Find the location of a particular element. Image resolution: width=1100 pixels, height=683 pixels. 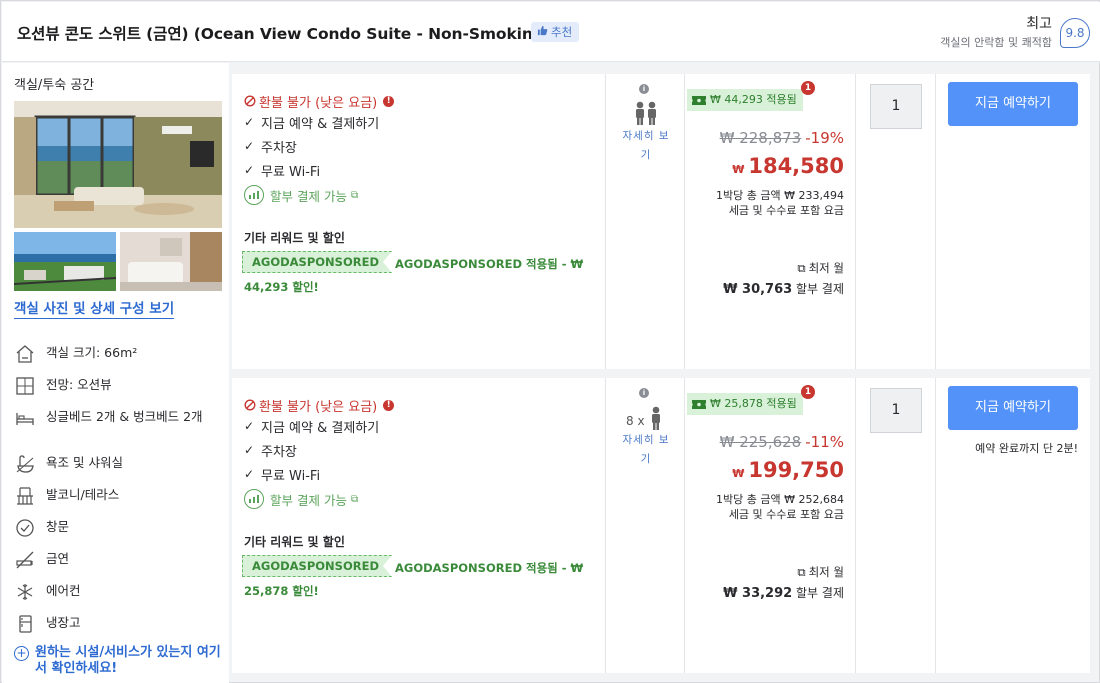

benefit-label: 지금 예약 & 결제하기 is located at coordinates (320, 124).